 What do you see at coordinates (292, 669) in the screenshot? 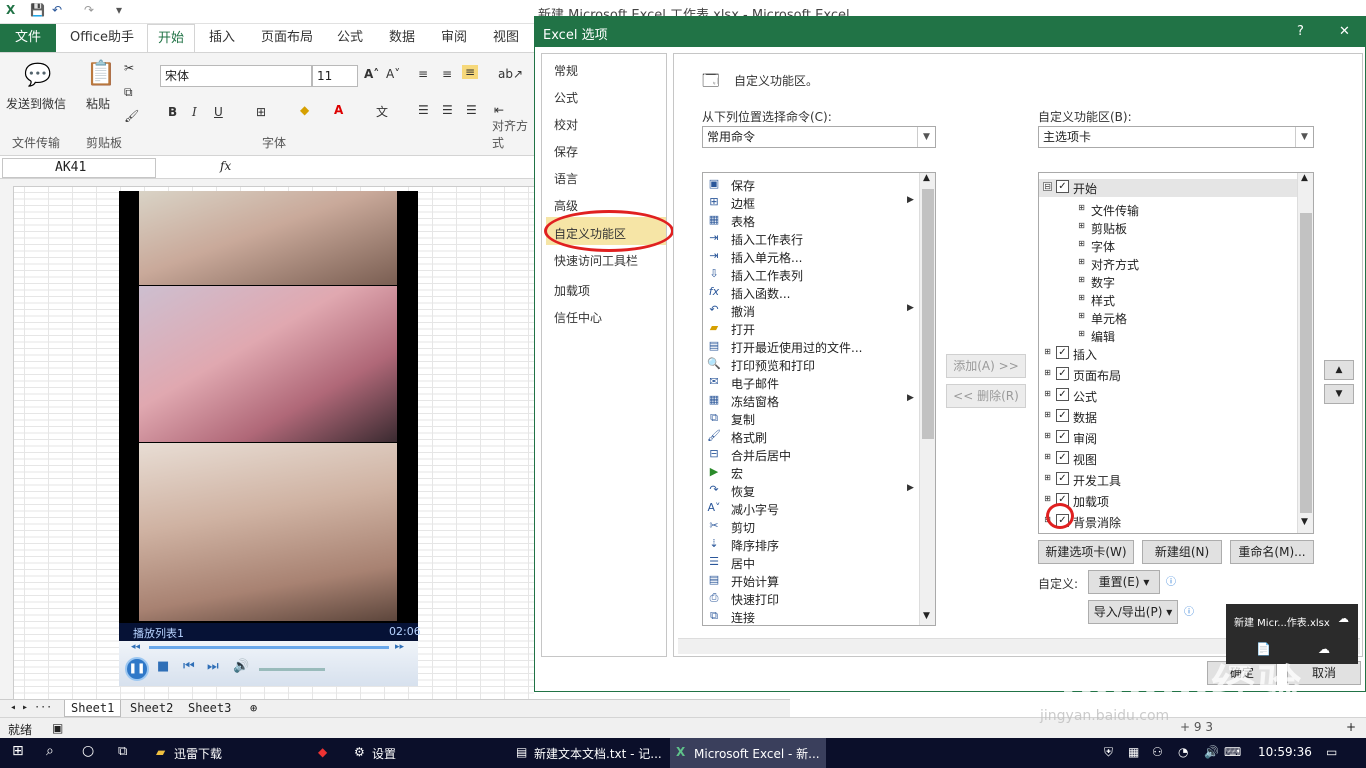
I see `volume-slider` at bounding box center [292, 669].